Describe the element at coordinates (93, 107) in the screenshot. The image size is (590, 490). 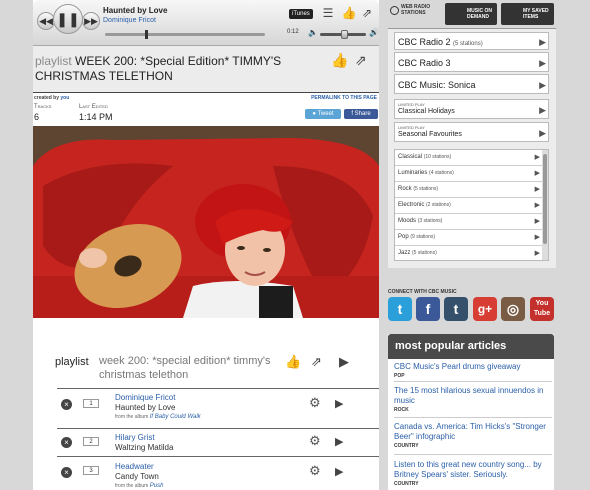
I see `last-edited-label: Last Edited` at that location.